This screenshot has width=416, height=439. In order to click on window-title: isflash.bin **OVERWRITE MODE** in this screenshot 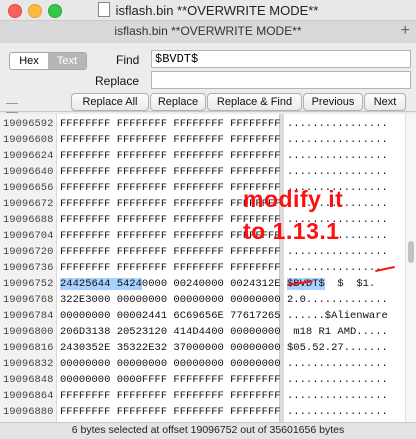, I will do `click(208, 10)`.